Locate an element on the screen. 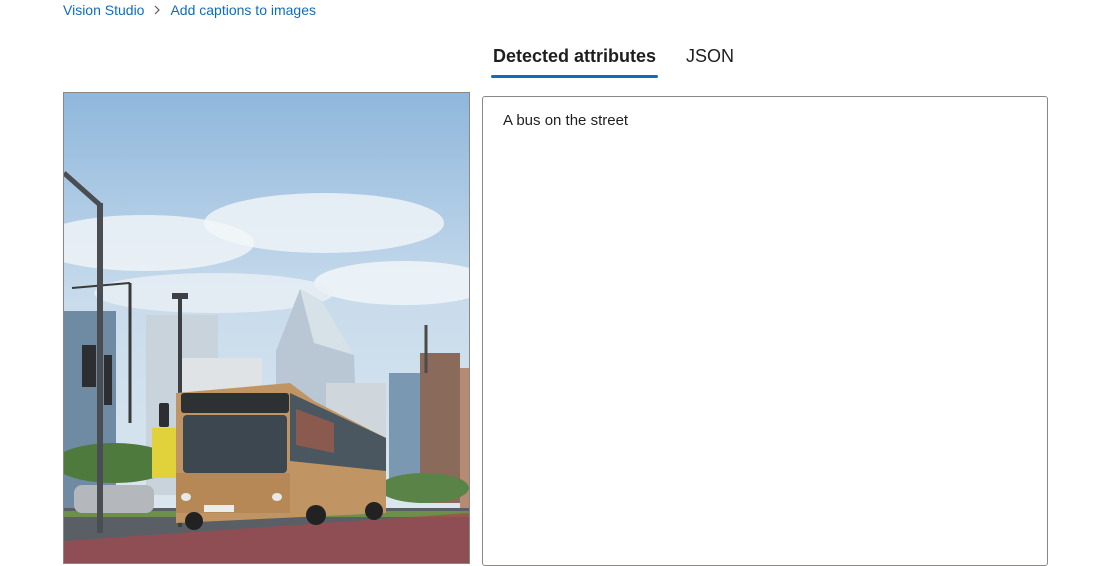  breadcrumb-vision-studio-link: Vision Studio is located at coordinates (103, 10).